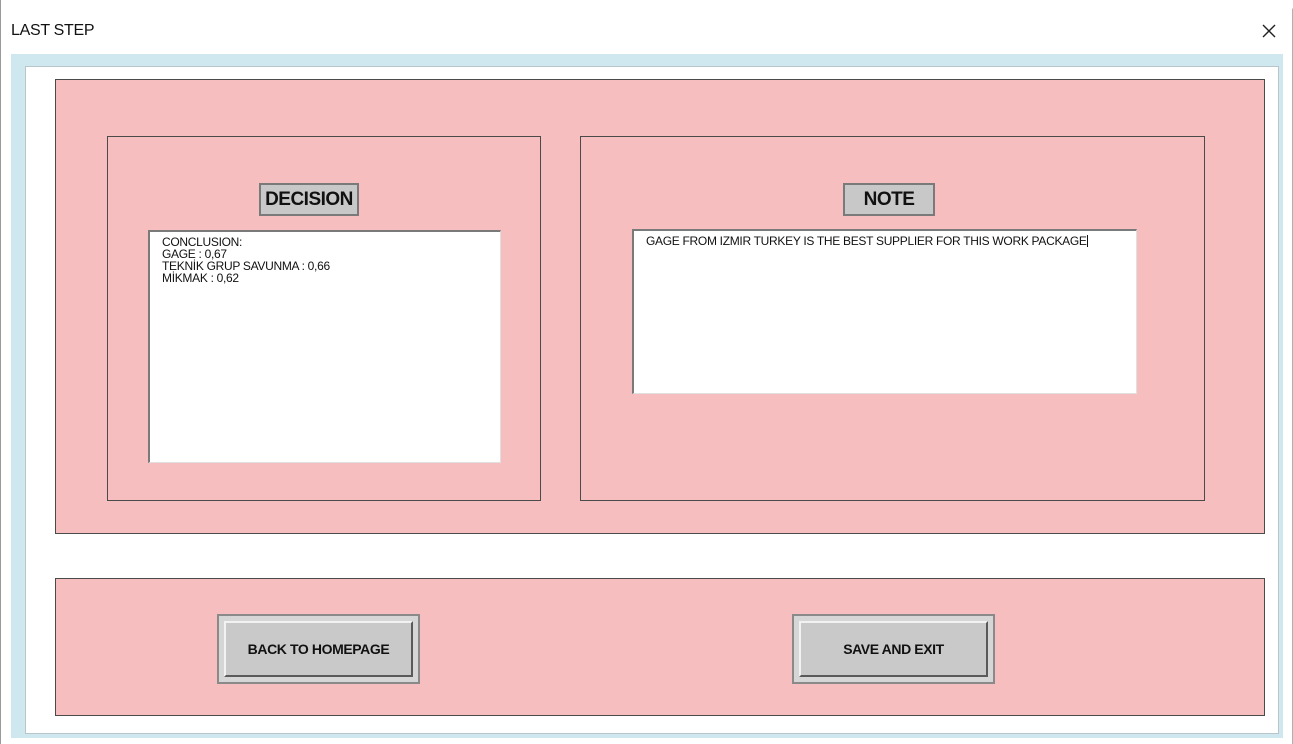 Image resolution: width=1293 pixels, height=744 pixels. I want to click on close-button, so click(1269, 31).